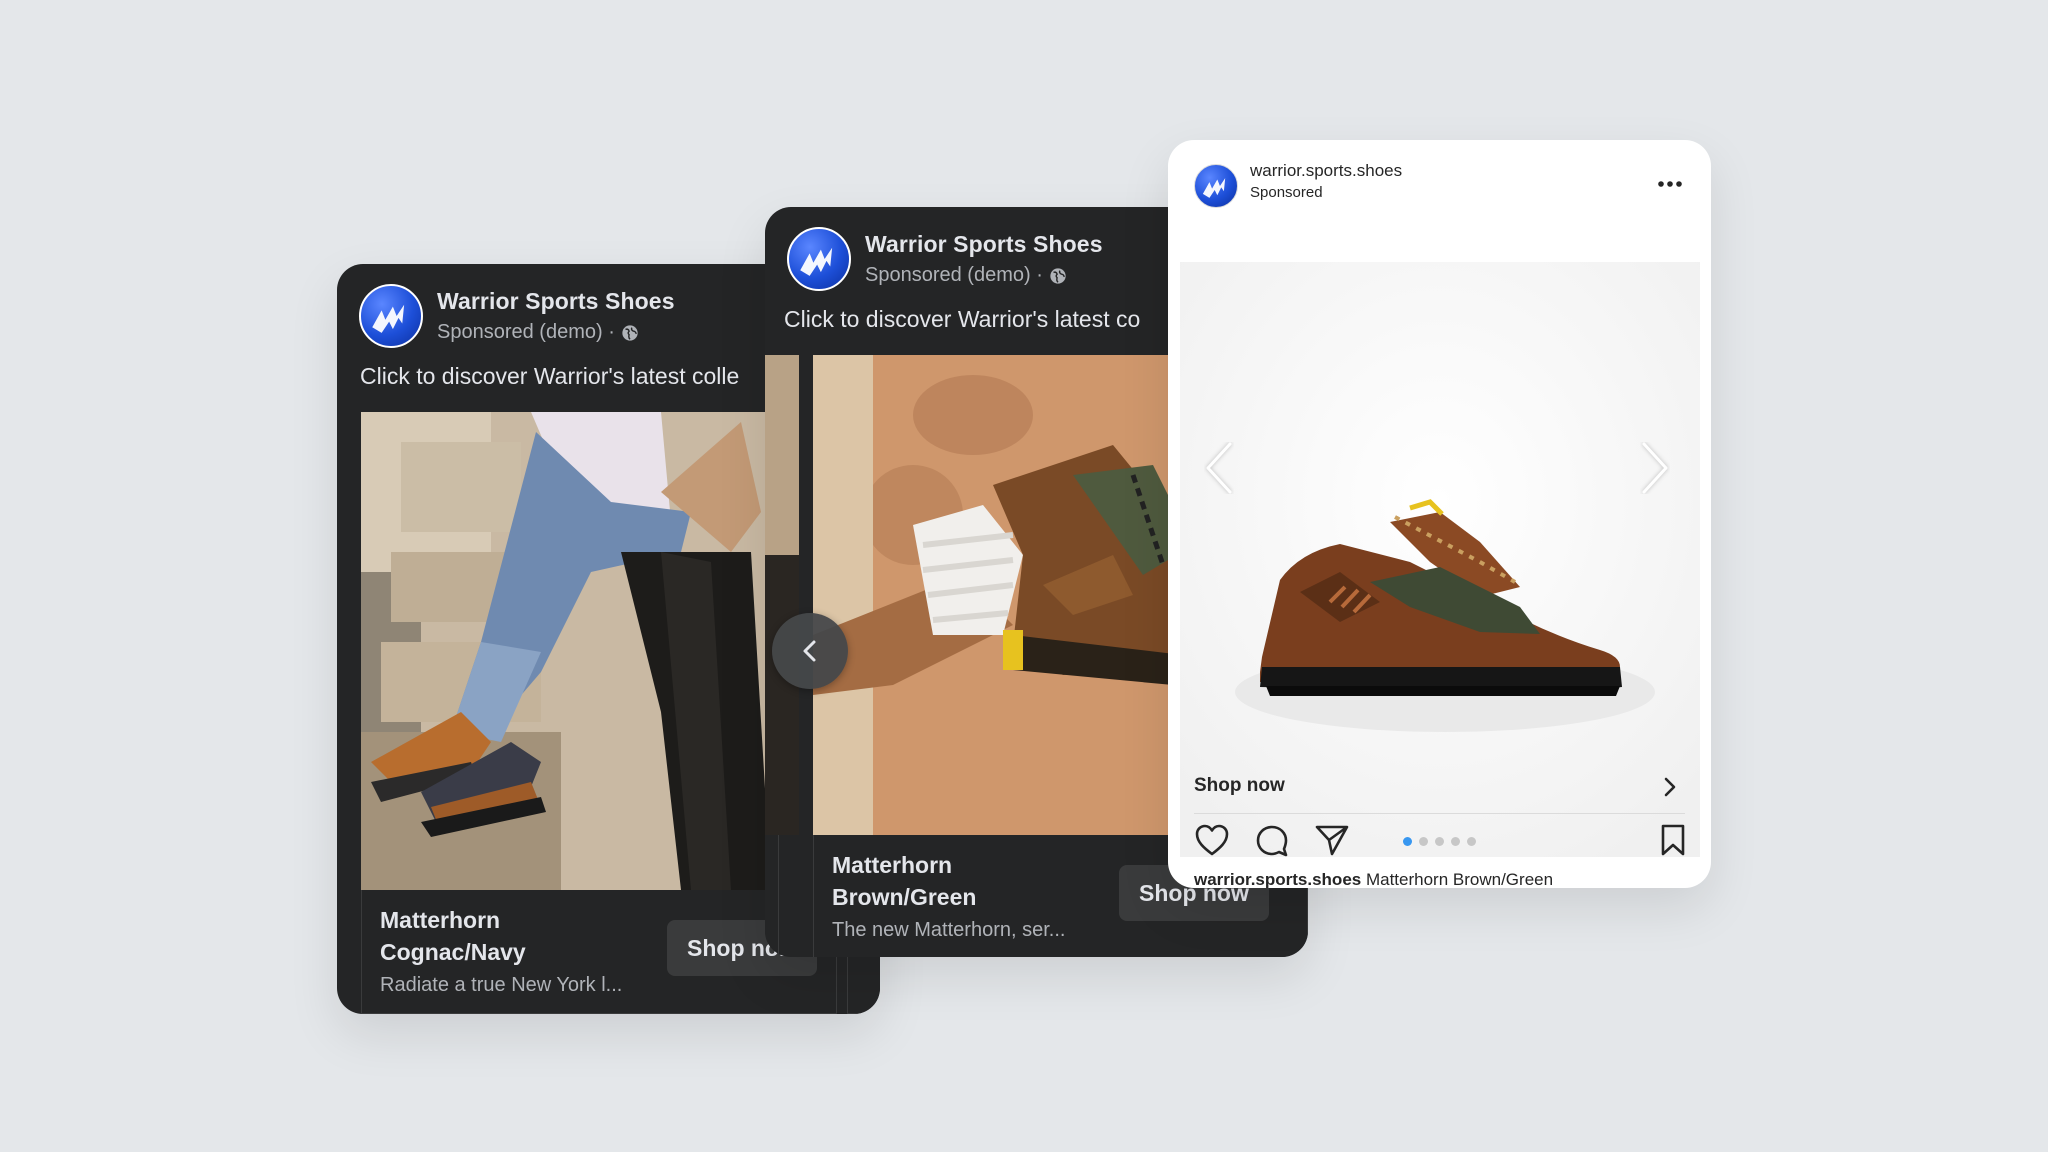  I want to click on product-title: Matterhorn Brown/Green, so click(904, 881).